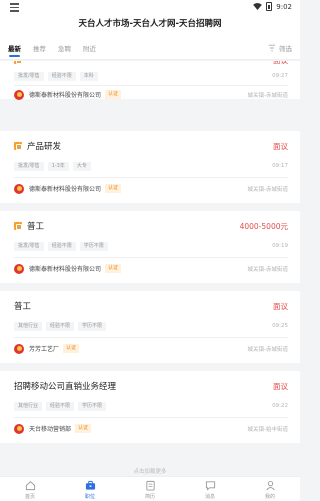 This screenshot has width=320, height=501. What do you see at coordinates (209, 497) in the screenshot?
I see `nav-messages-label: 消息` at bounding box center [209, 497].